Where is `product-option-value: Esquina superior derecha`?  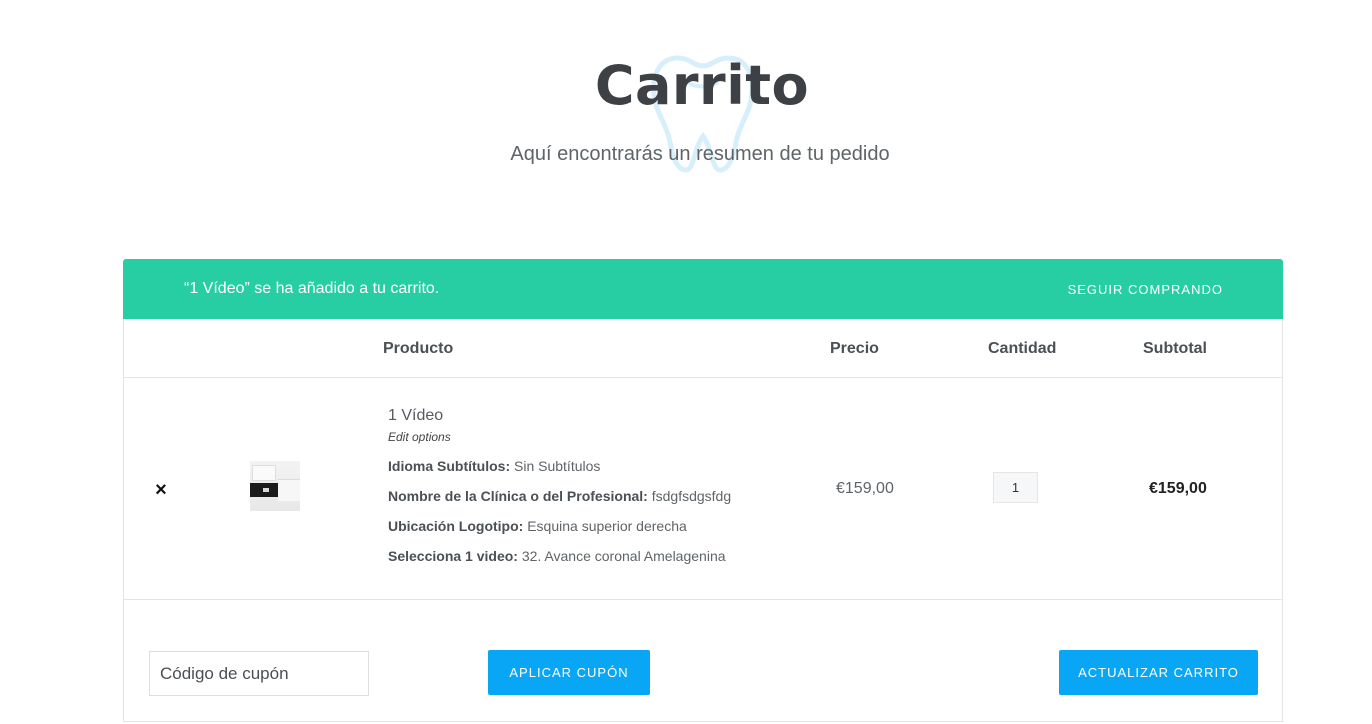 product-option-value: Esquina superior derecha is located at coordinates (607, 526).